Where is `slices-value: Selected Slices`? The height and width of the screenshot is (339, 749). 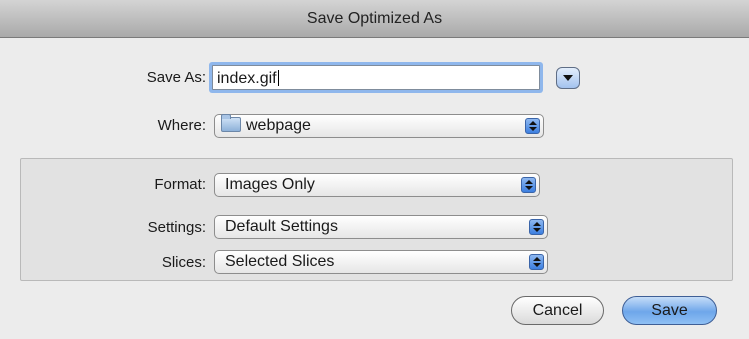 slices-value: Selected Slices is located at coordinates (280, 261).